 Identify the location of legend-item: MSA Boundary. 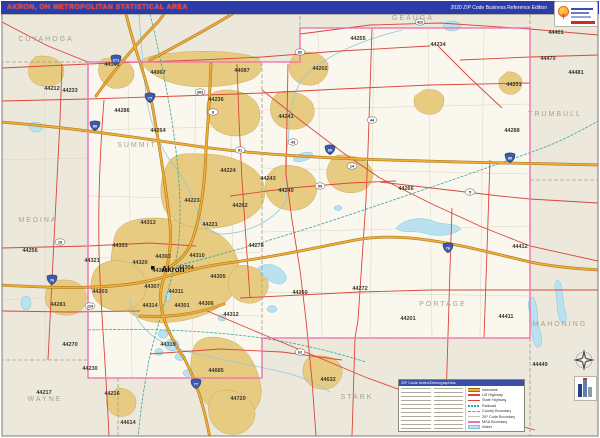
(495, 422).